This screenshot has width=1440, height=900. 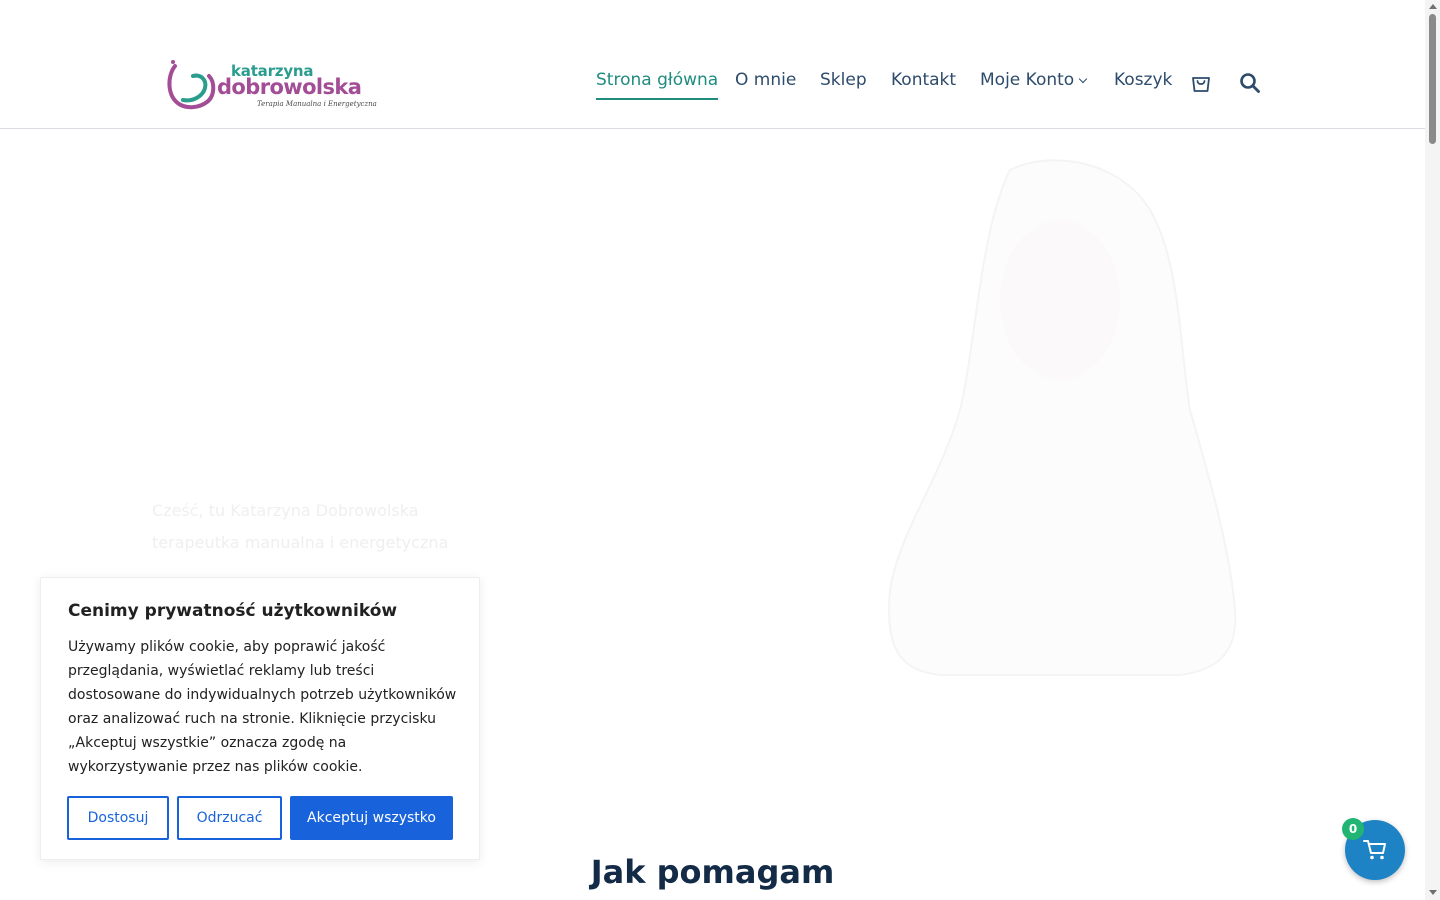 I want to click on nav-item-contact: Kontakt, so click(x=923, y=80).